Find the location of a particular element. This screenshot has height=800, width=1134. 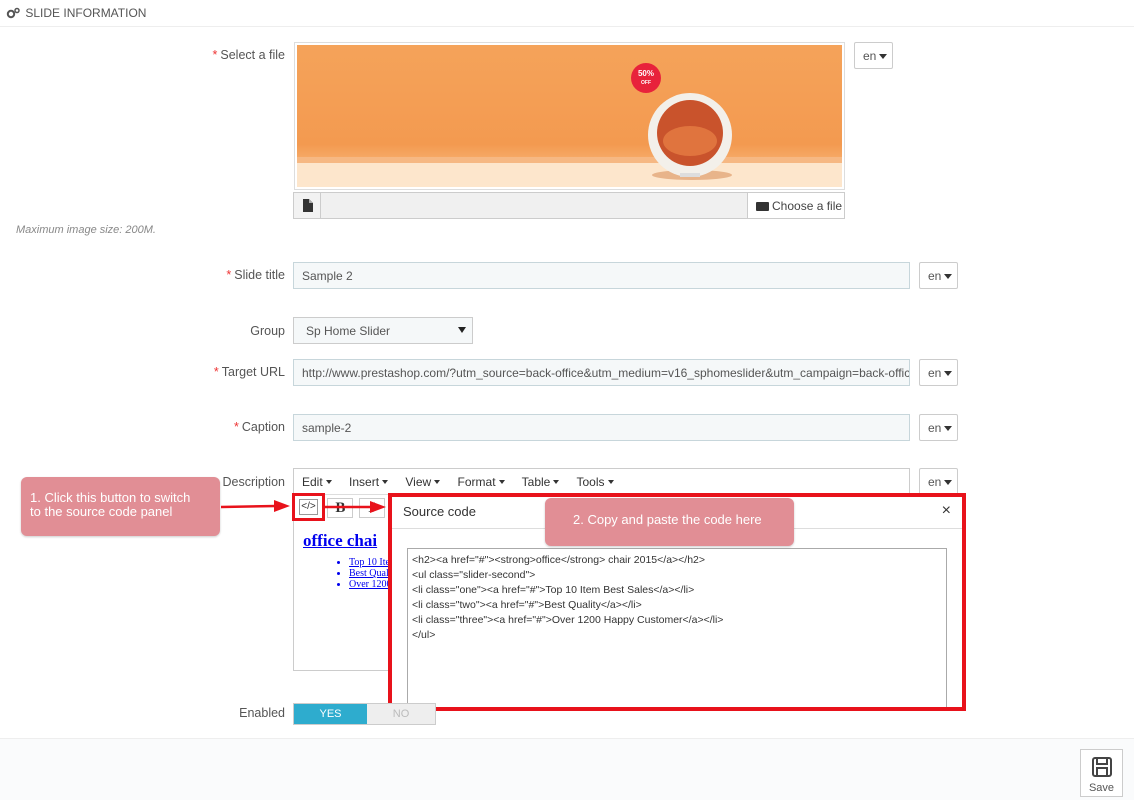

slide-image: 50% OFF is located at coordinates (569, 116).